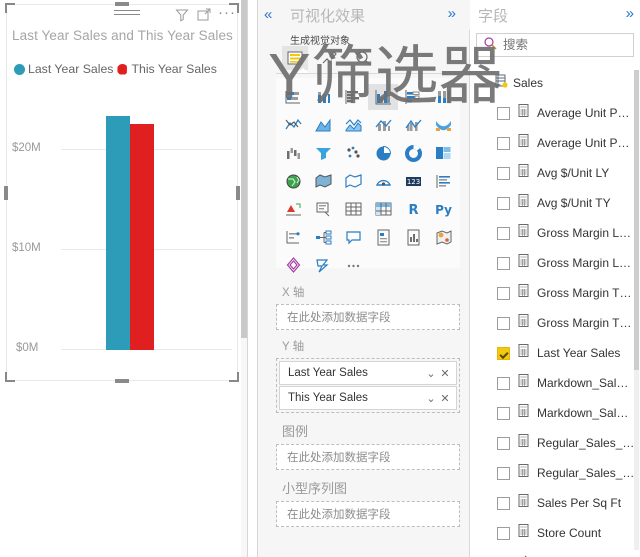 The width and height of the screenshot is (640, 557). I want to click on resize-handle-top, so click(122, 4).